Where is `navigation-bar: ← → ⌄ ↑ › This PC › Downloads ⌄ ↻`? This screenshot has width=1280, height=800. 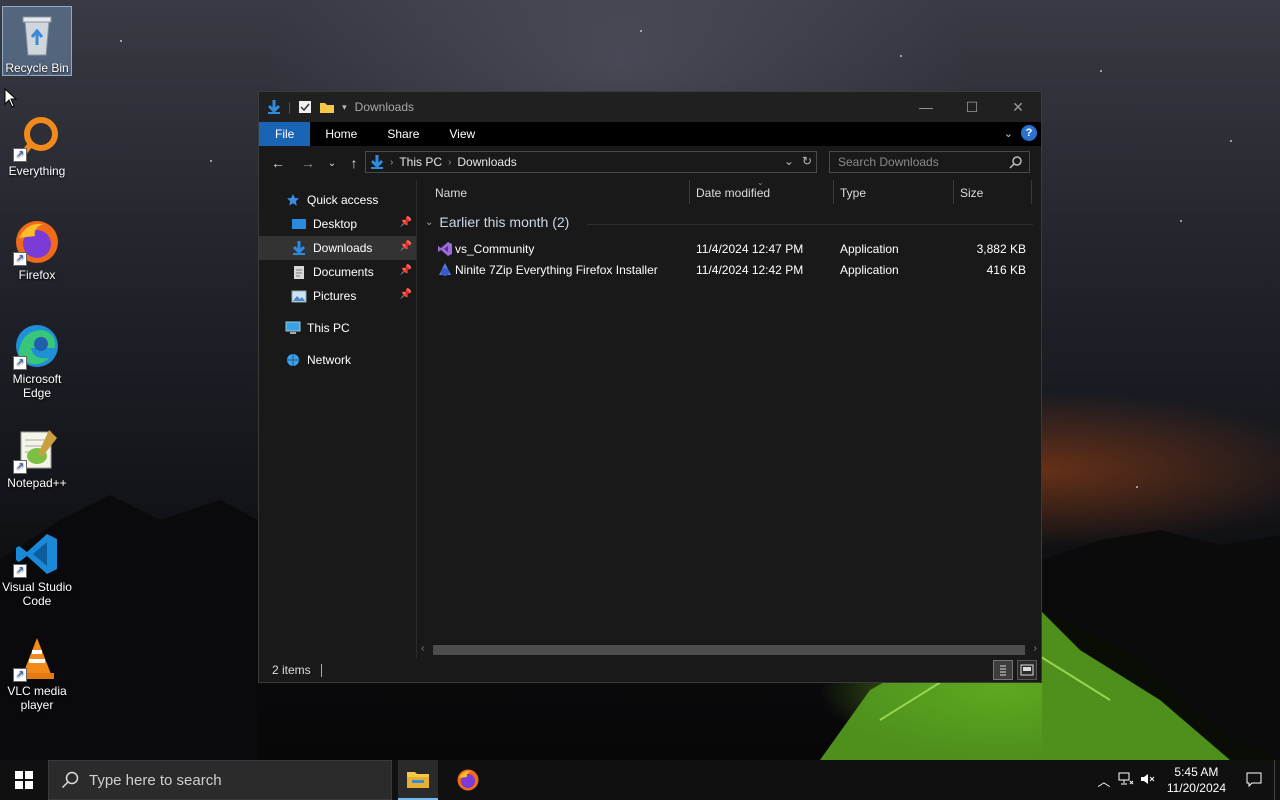
navigation-bar: ← → ⌄ ↑ › This PC › Downloads ⌄ ↻ is located at coordinates (650, 163).